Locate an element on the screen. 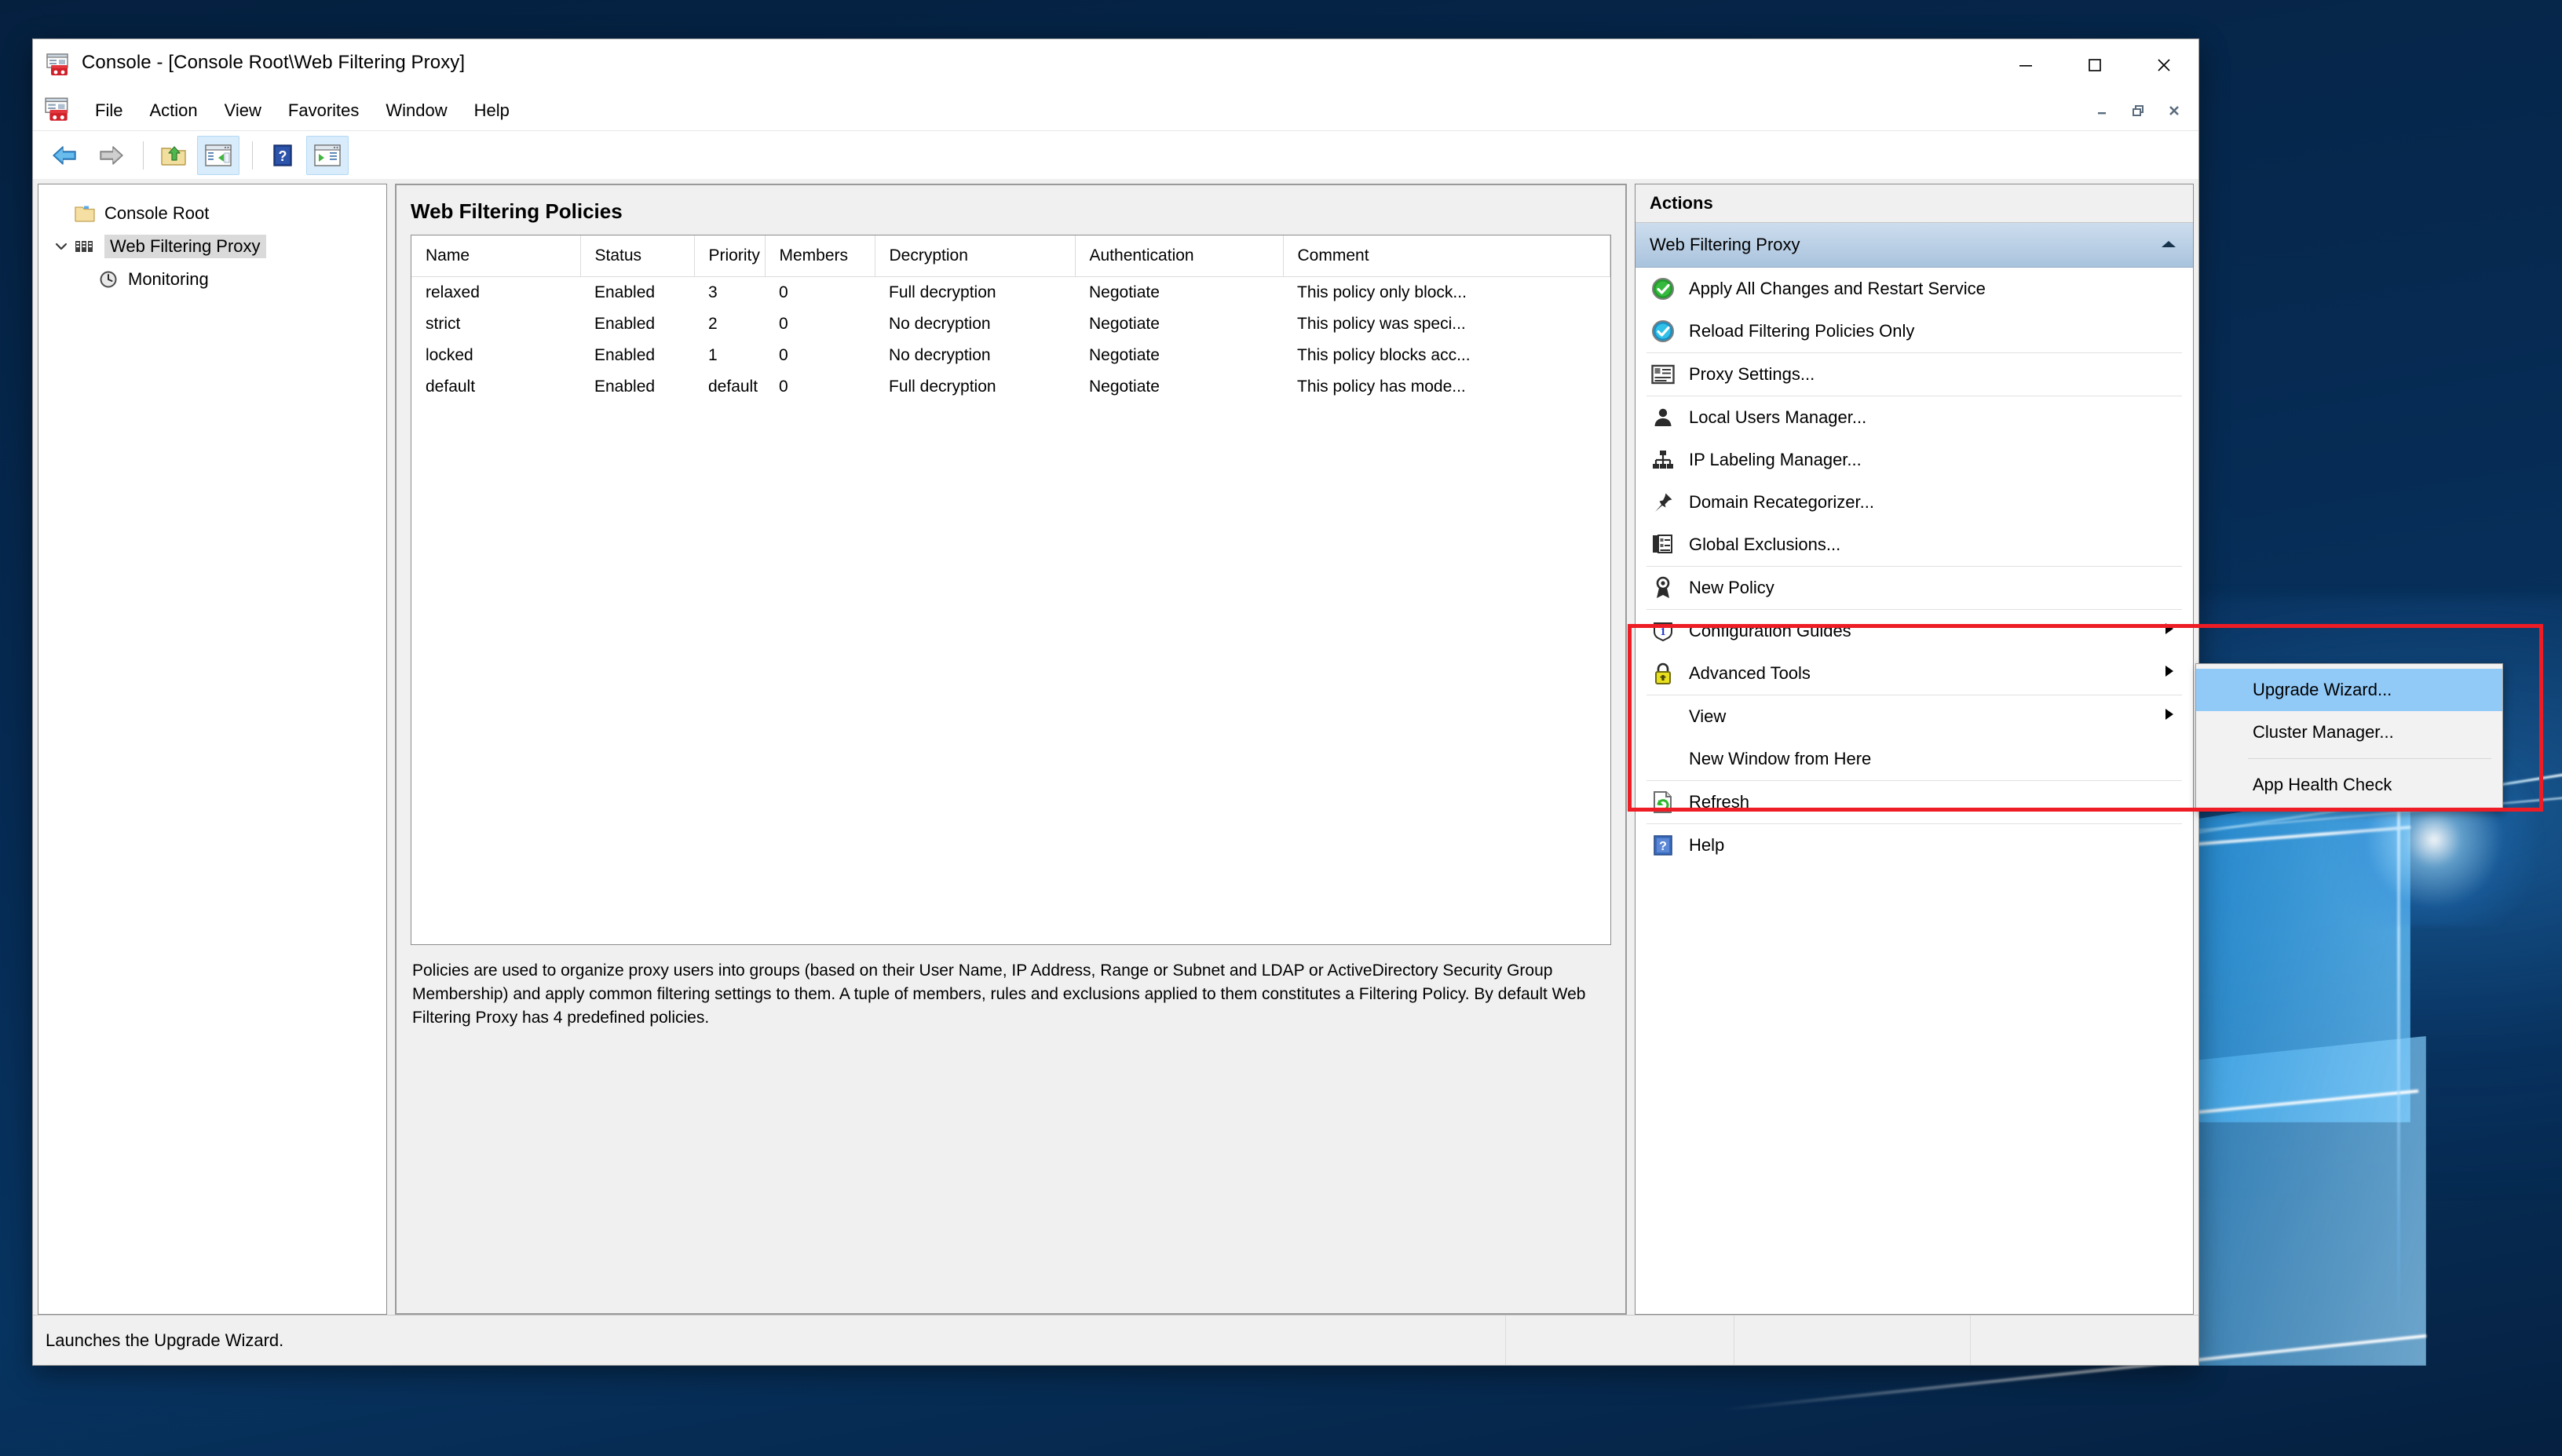  action-advanced-tools: Advanced Tools is located at coordinates (1914, 673).